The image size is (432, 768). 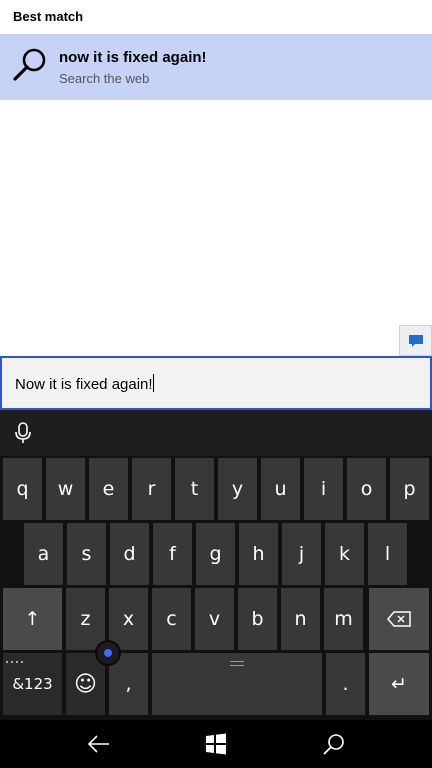 I want to click on windows-logo-icon, so click(x=216, y=744).